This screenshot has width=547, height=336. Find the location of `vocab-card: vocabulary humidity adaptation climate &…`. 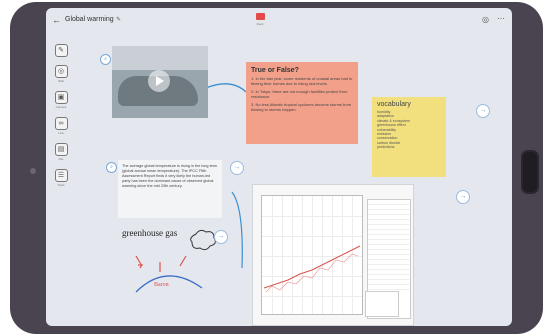

vocab-card: vocabulary humidity adaptation climate &… is located at coordinates (409, 137).